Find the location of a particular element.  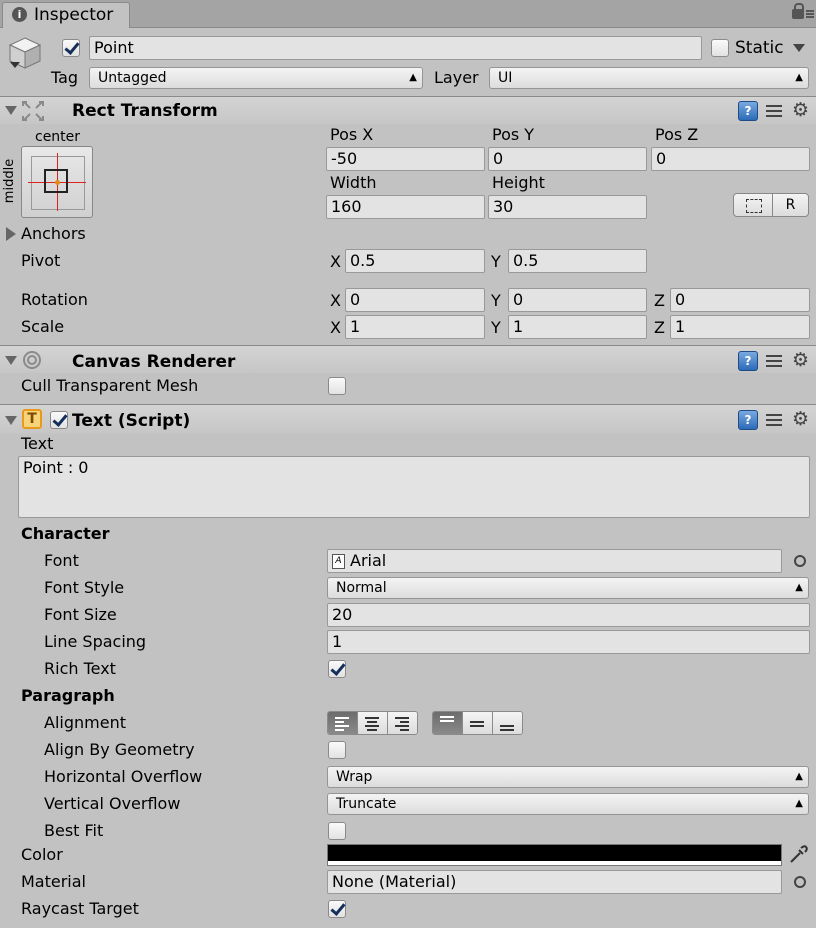

vertical-alignment-buttons is located at coordinates (477, 723).